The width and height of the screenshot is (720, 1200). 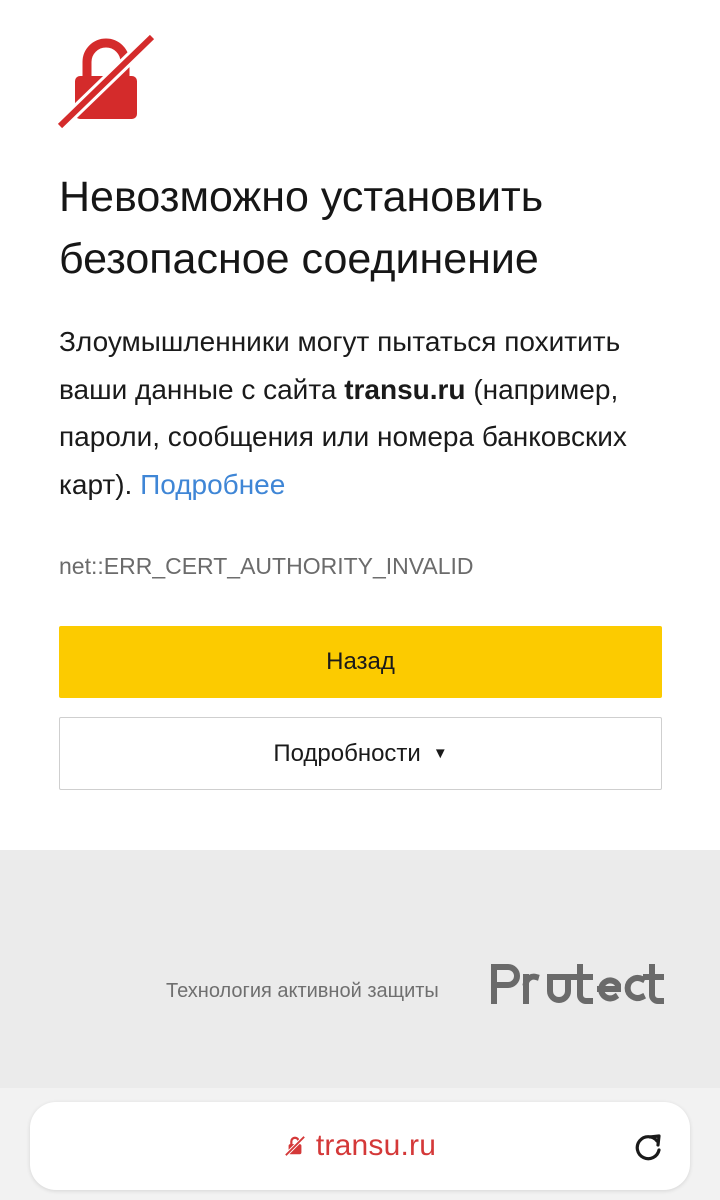 What do you see at coordinates (212, 484) in the screenshot?
I see `more-info-link: Подробнее` at bounding box center [212, 484].